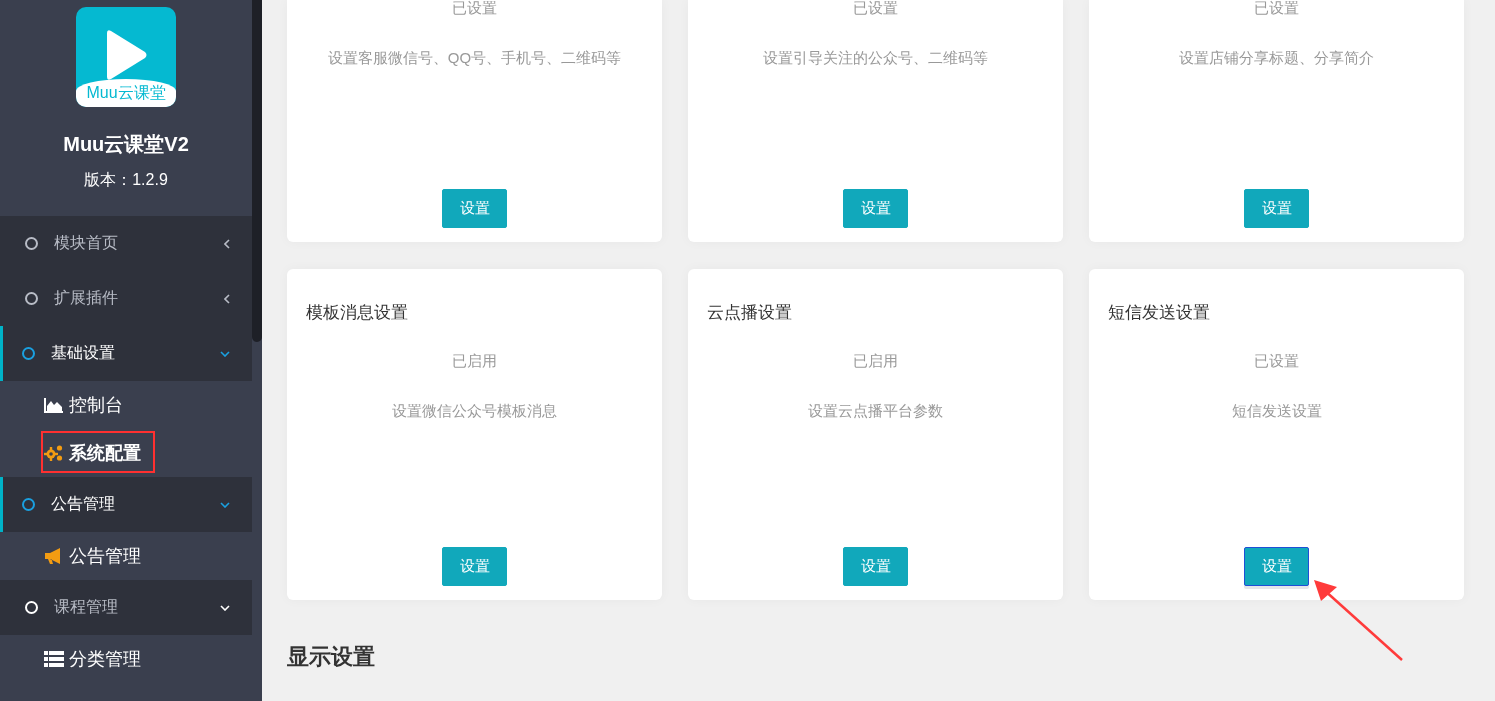  What do you see at coordinates (257, 171) in the screenshot?
I see `scrollbar-thumb` at bounding box center [257, 171].